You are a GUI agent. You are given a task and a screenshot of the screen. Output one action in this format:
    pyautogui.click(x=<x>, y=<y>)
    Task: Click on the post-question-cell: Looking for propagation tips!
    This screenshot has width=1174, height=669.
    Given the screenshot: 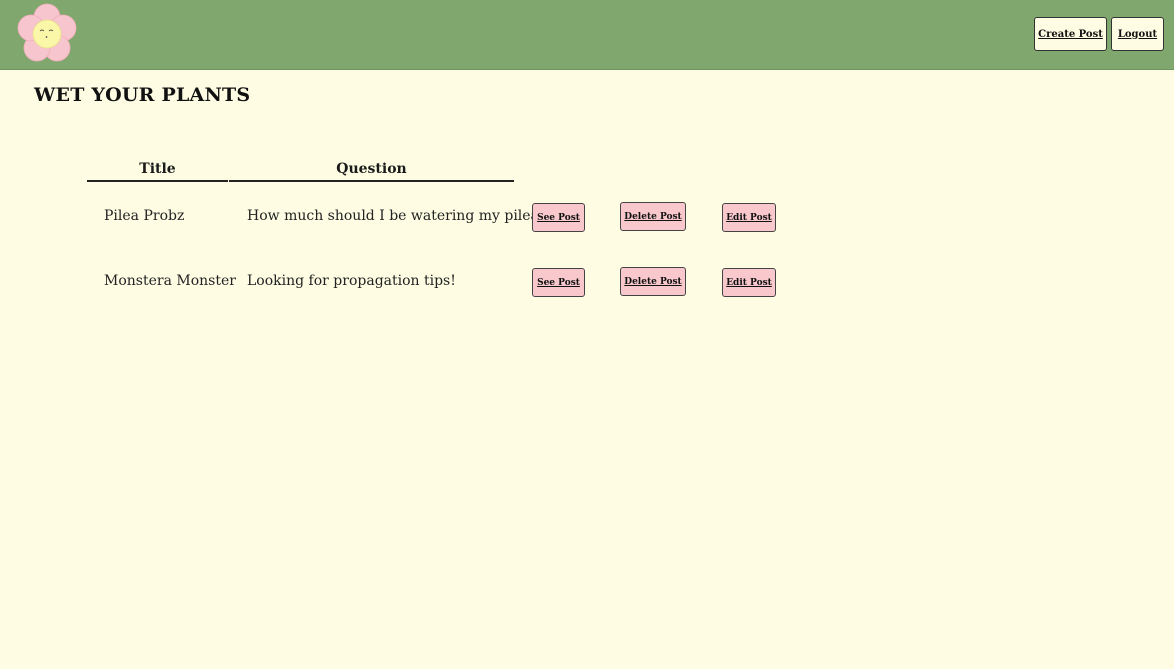 What is the action you would take?
    pyautogui.click(x=351, y=281)
    